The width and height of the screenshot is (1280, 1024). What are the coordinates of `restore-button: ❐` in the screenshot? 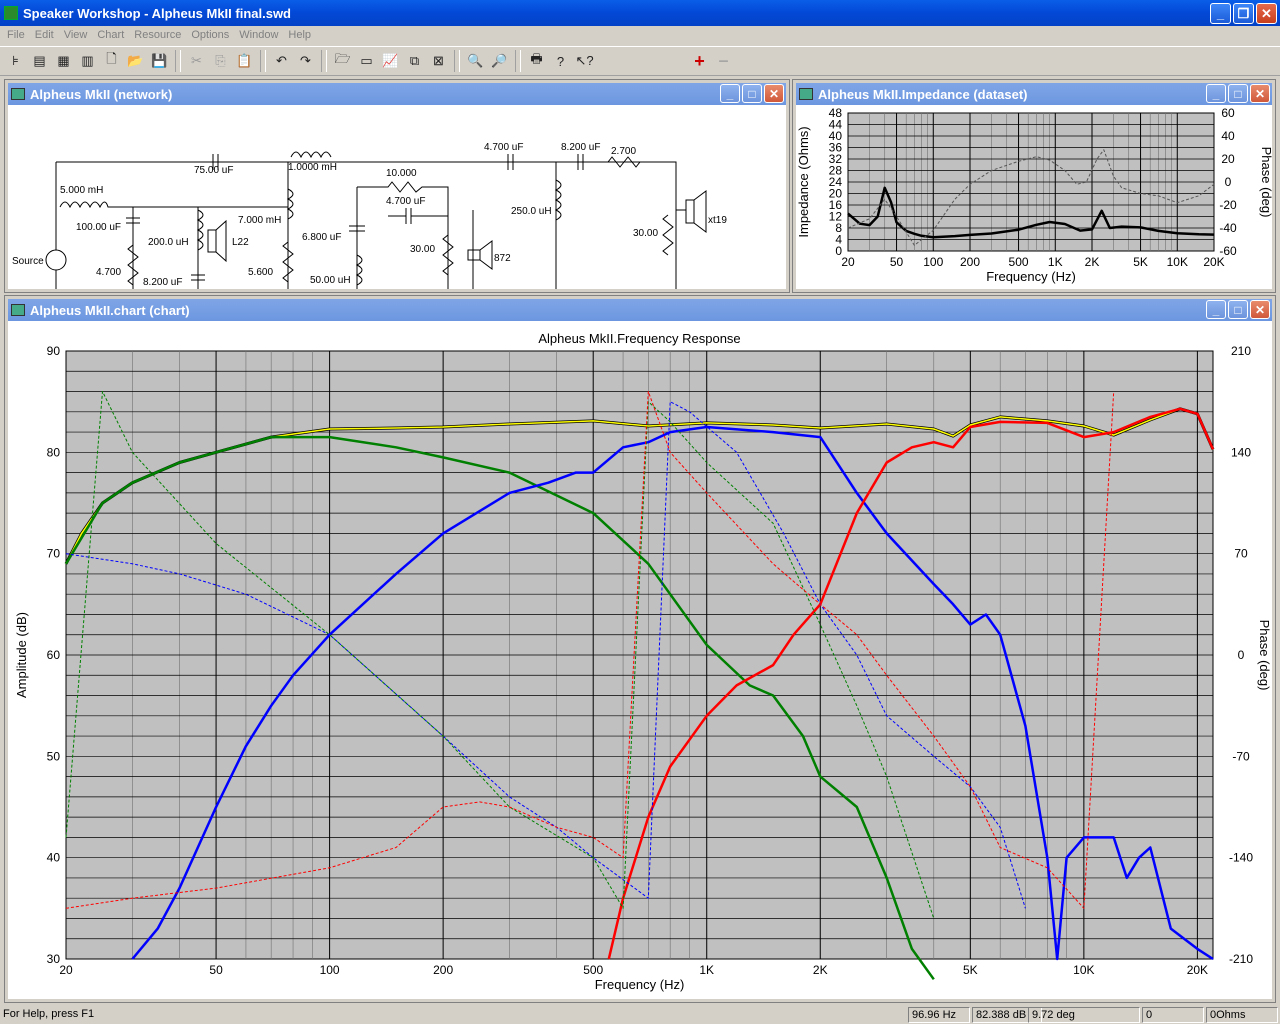 It's located at (1243, 13).